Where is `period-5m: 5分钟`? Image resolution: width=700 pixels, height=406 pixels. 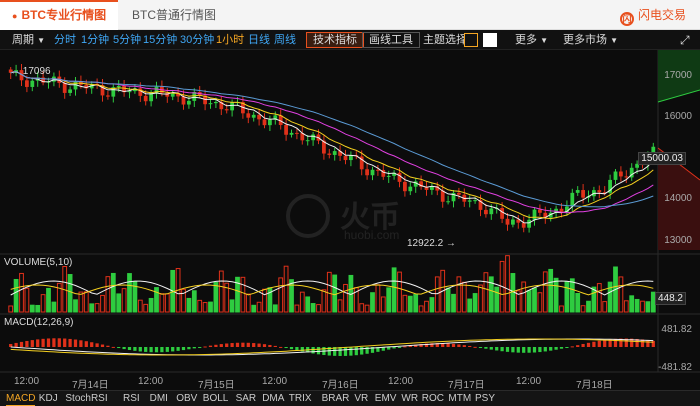 period-5m: 5分钟 is located at coordinates (127, 40).